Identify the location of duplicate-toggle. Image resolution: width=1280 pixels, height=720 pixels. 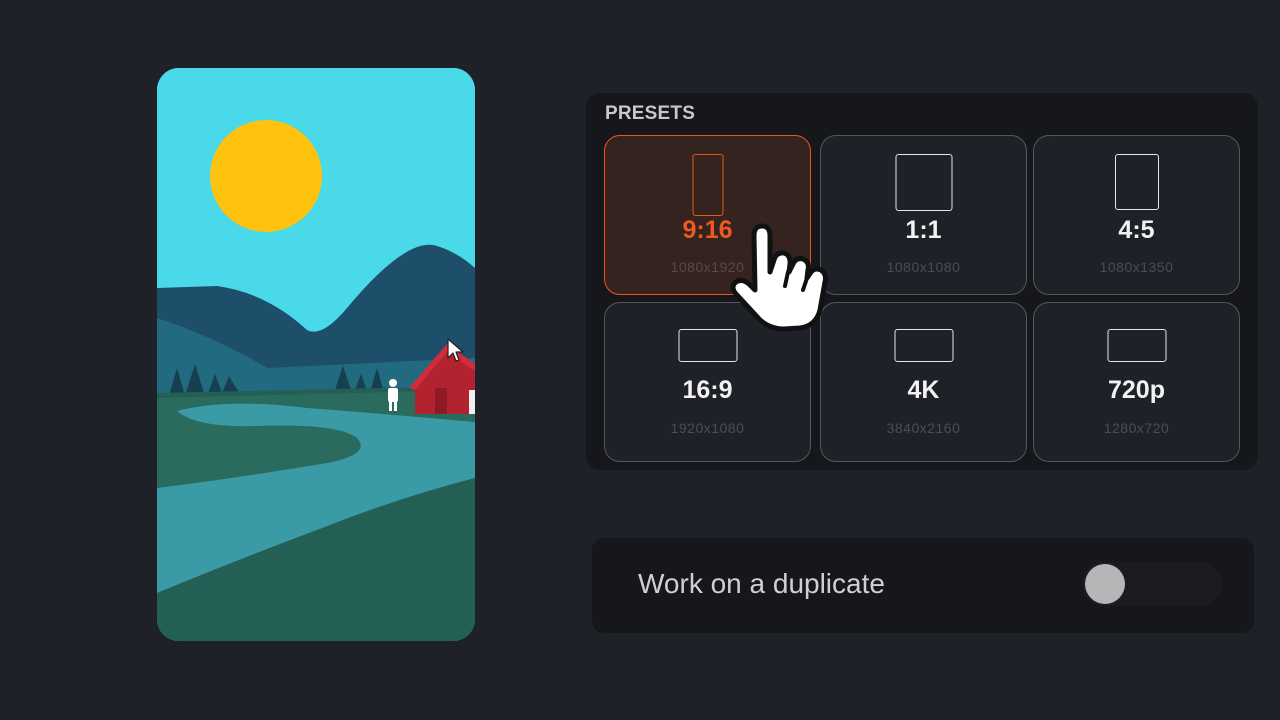
(1152, 584).